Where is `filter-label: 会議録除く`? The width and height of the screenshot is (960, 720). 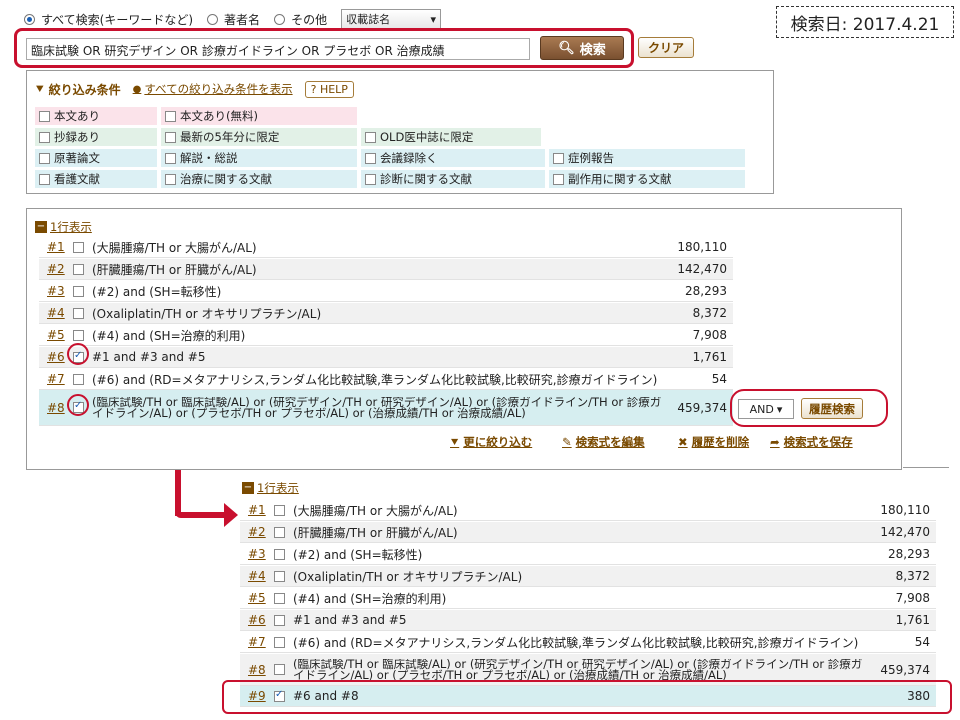 filter-label: 会議録除く is located at coordinates (409, 158).